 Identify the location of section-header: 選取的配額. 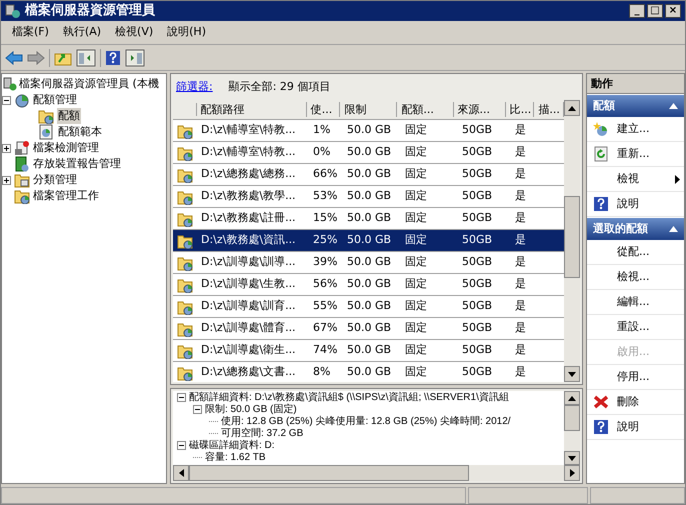
(635, 229).